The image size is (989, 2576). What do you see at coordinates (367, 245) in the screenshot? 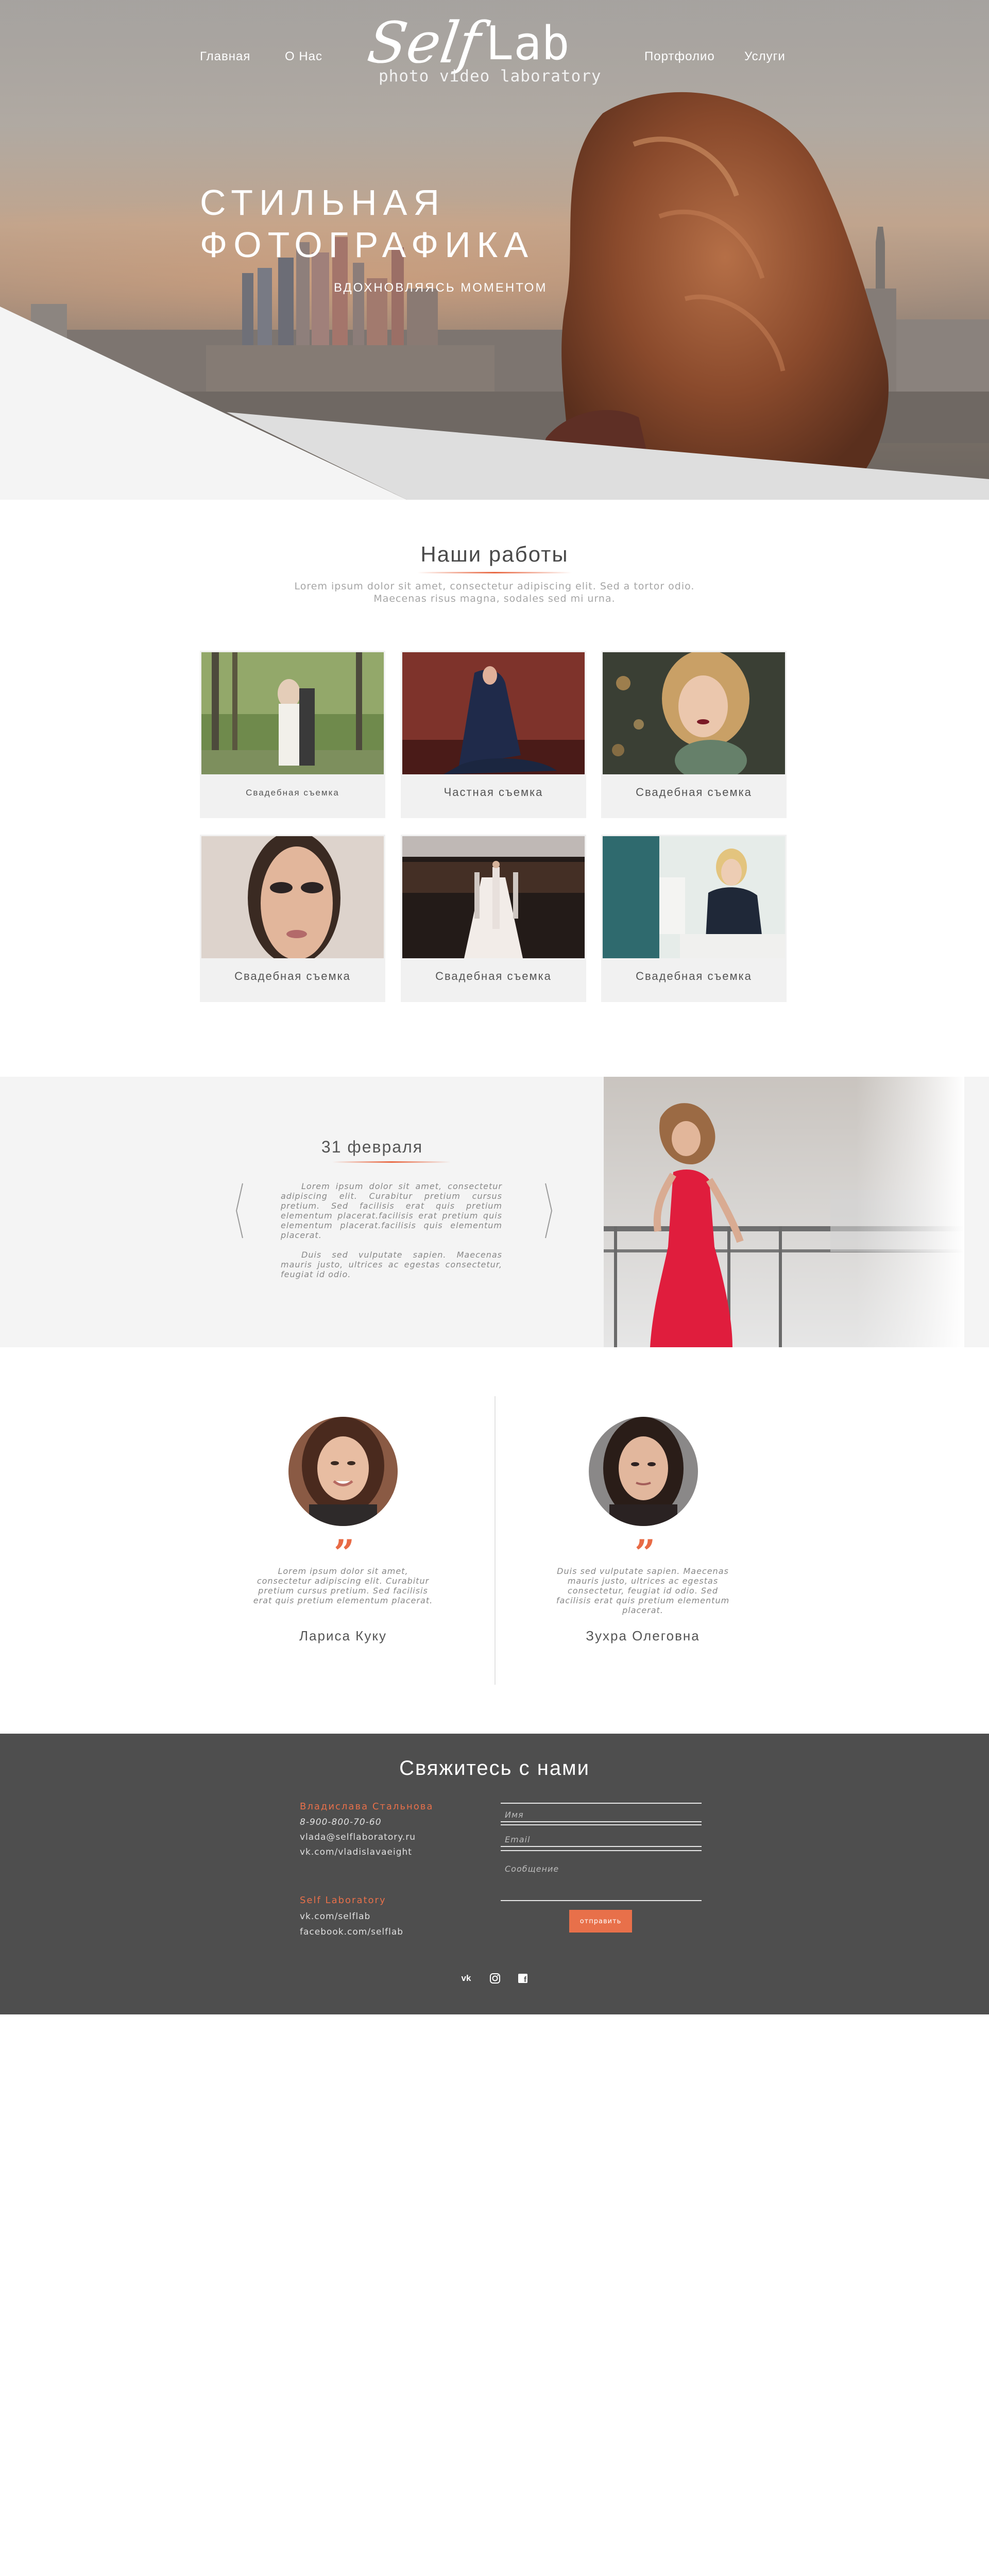
I see `hero-title-line2: ФОТОГРАФИКА` at bounding box center [367, 245].